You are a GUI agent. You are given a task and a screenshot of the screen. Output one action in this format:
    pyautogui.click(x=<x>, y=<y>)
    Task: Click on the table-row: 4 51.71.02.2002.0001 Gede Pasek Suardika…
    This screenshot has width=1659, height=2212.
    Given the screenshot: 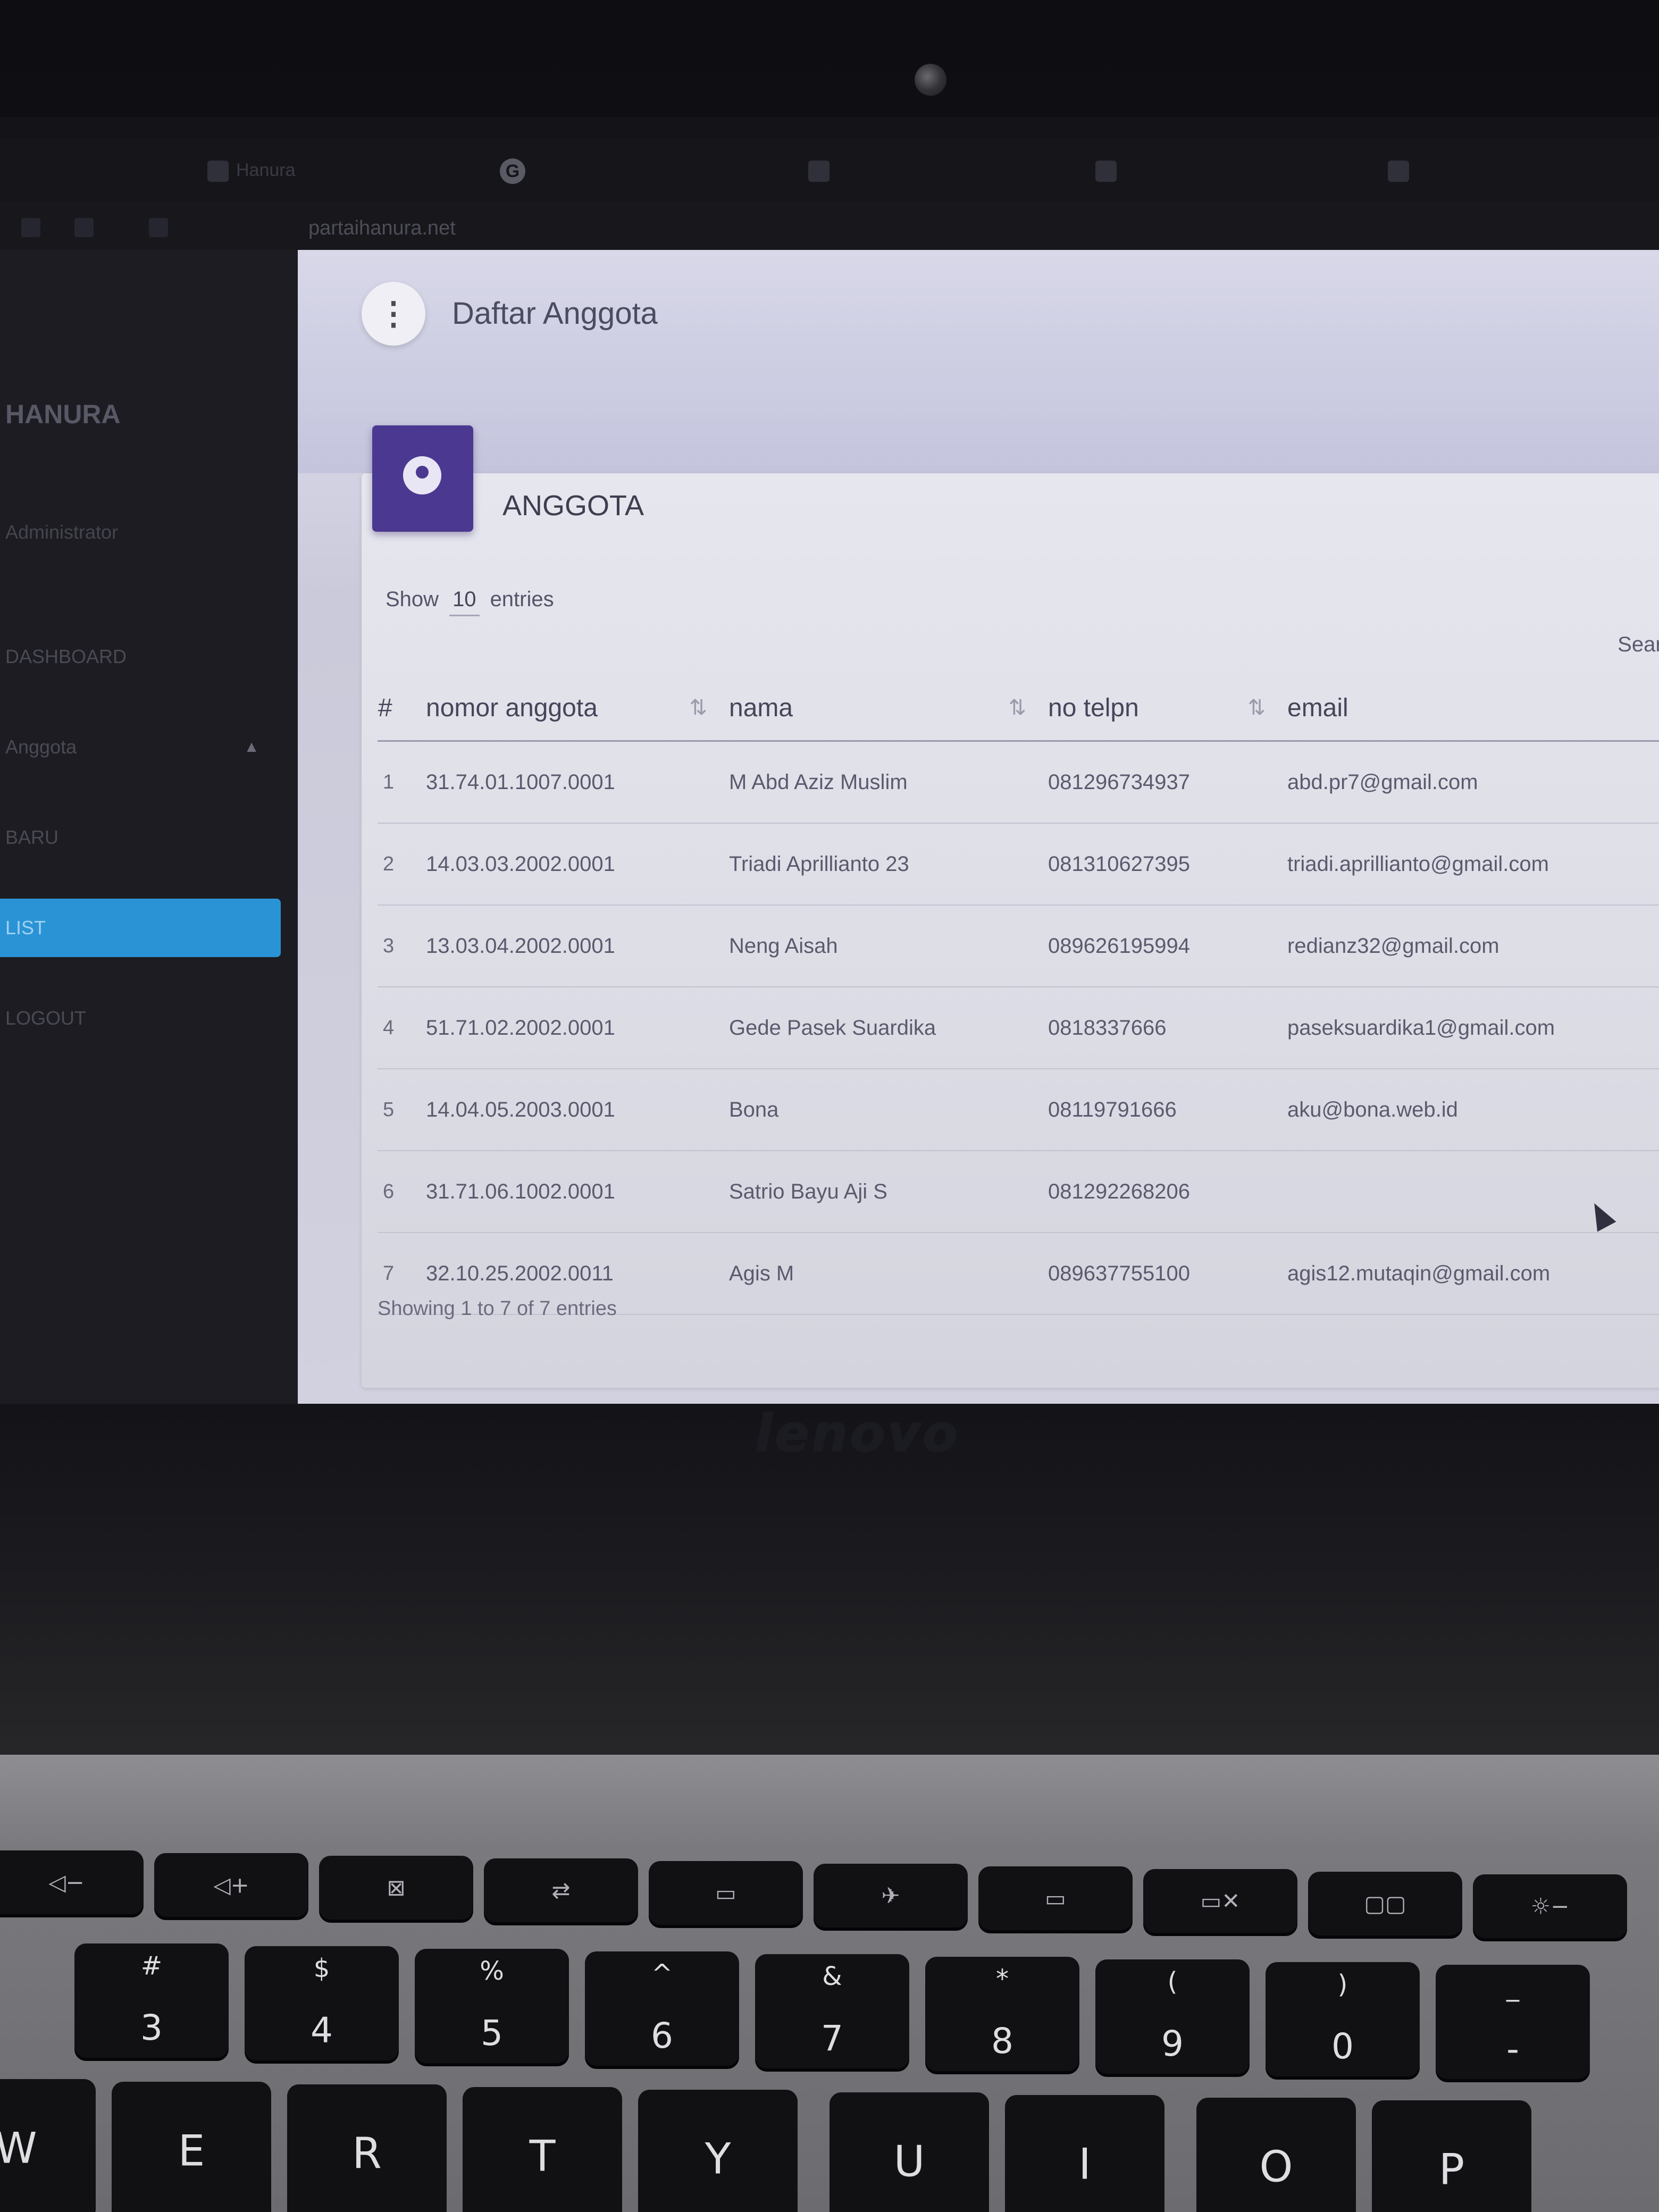 What is the action you would take?
    pyautogui.click(x=1018, y=1028)
    